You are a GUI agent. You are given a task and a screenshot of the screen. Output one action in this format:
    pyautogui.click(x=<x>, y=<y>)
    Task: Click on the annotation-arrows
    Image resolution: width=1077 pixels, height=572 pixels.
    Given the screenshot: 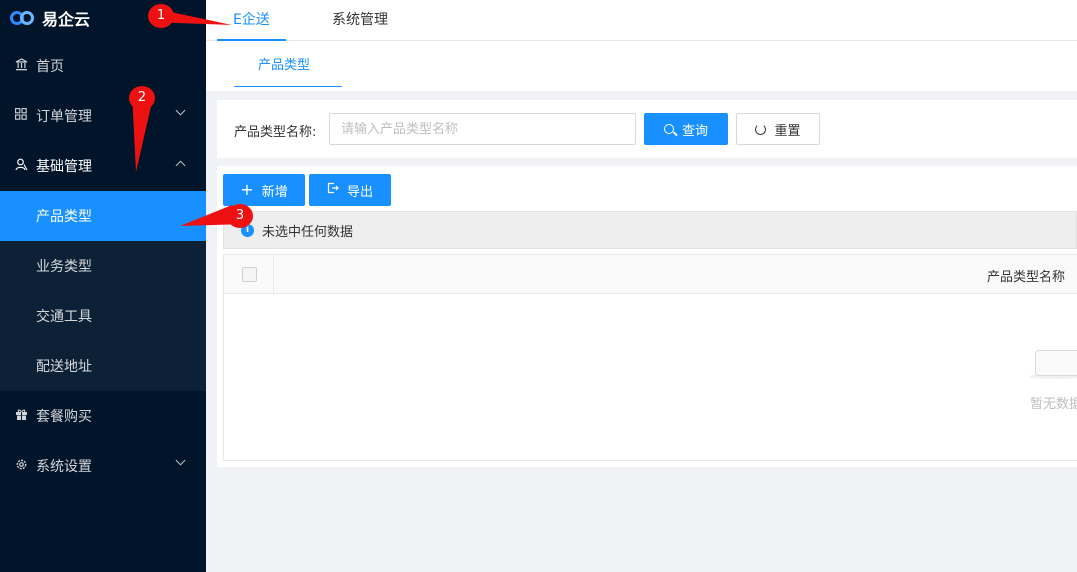 What is the action you would take?
    pyautogui.click(x=189, y=117)
    